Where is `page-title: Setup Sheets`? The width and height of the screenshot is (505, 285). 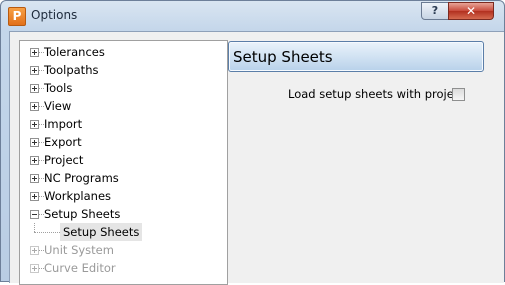 page-title: Setup Sheets is located at coordinates (283, 57).